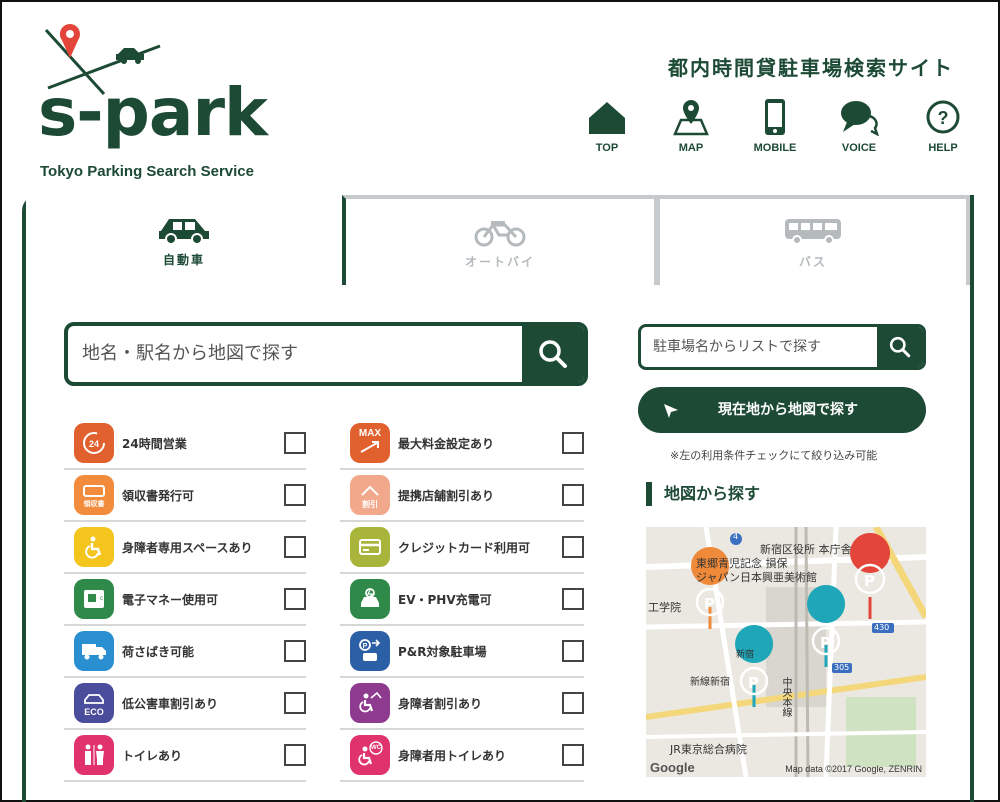 Image resolution: width=1000 pixels, height=802 pixels. I want to click on nav-voice: VOICE, so click(859, 126).